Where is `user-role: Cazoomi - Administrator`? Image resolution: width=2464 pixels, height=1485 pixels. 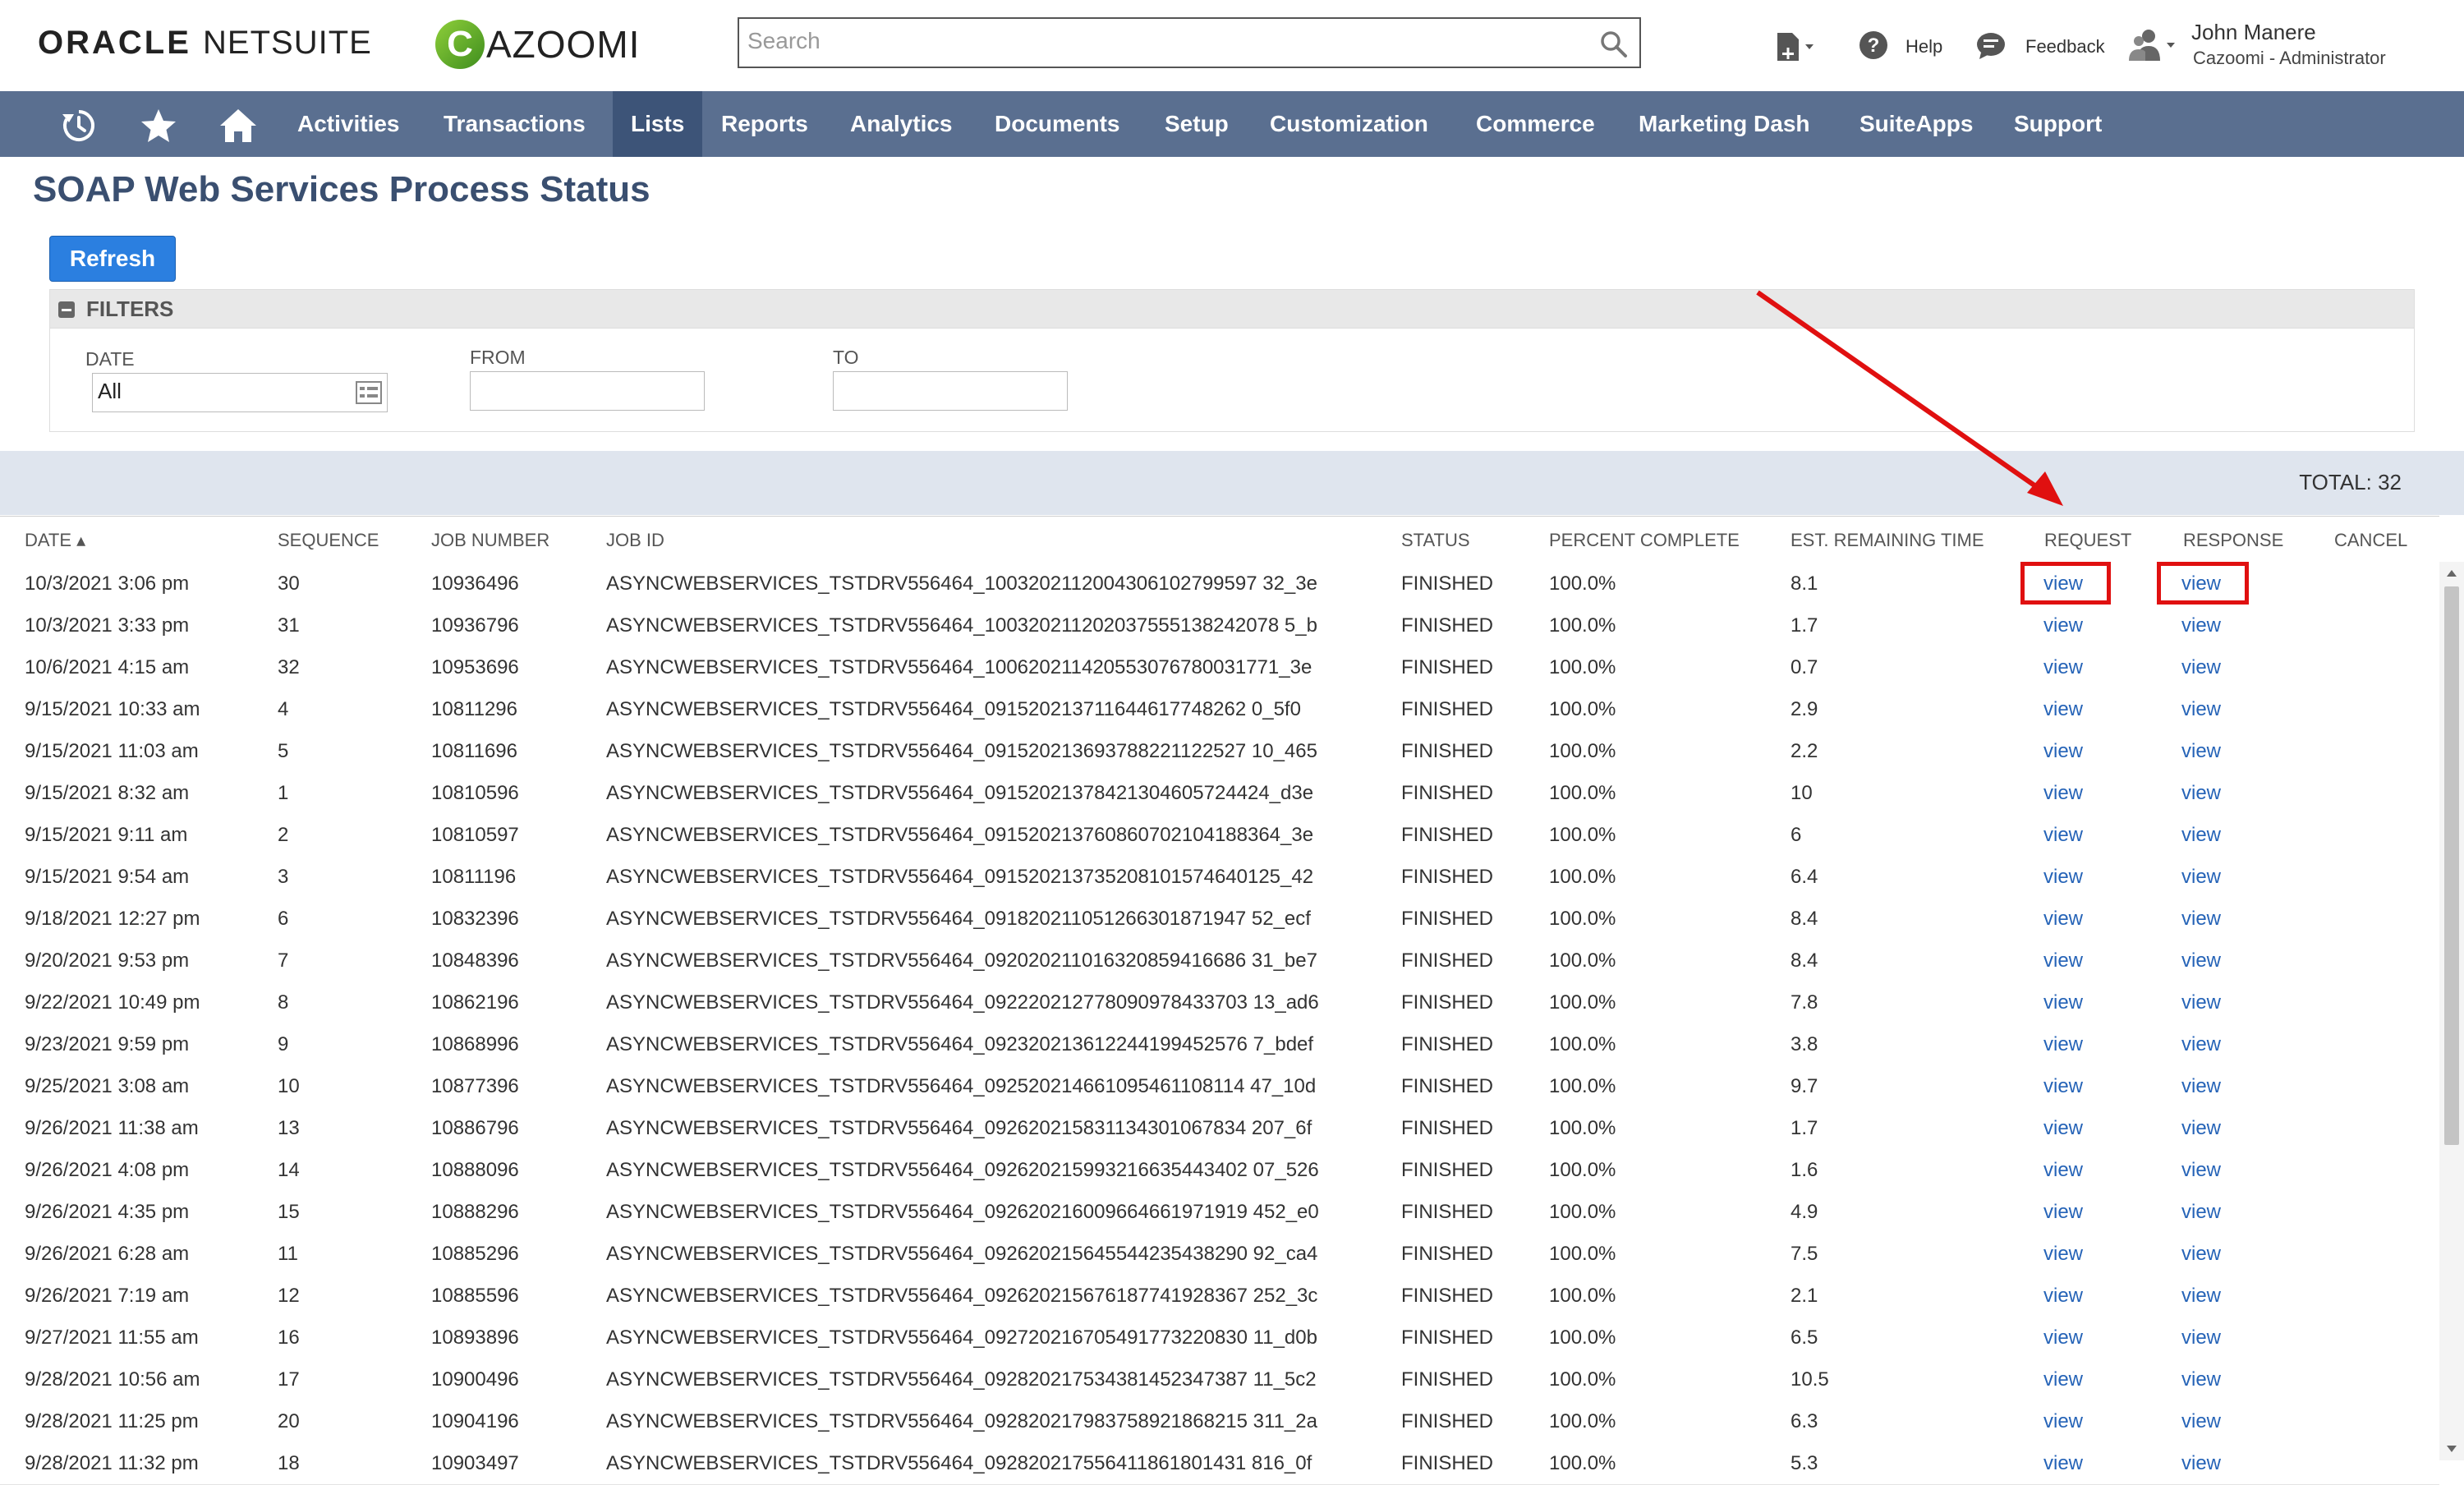
user-role: Cazoomi - Administrator is located at coordinates (2289, 58).